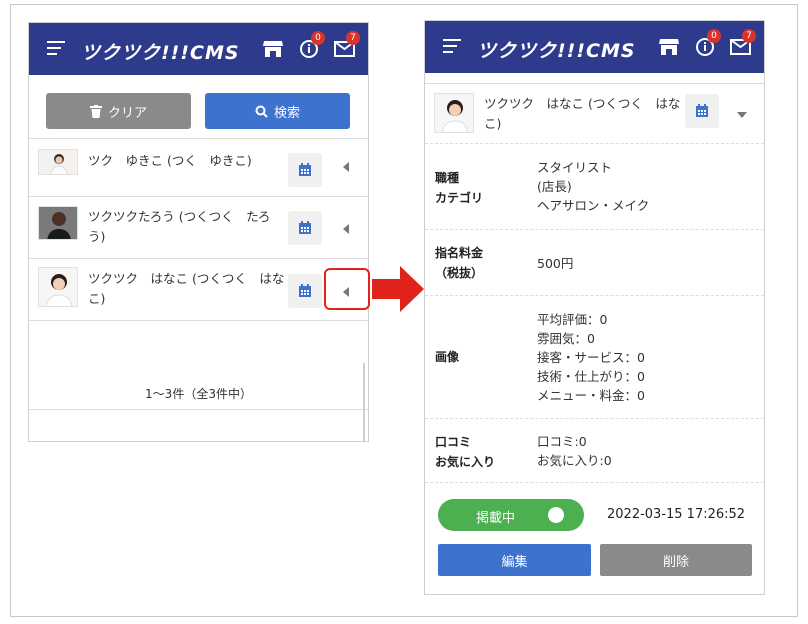 Image resolution: width=808 pixels, height=624 pixels. I want to click on search-actions: クリア 検索, so click(198, 107).